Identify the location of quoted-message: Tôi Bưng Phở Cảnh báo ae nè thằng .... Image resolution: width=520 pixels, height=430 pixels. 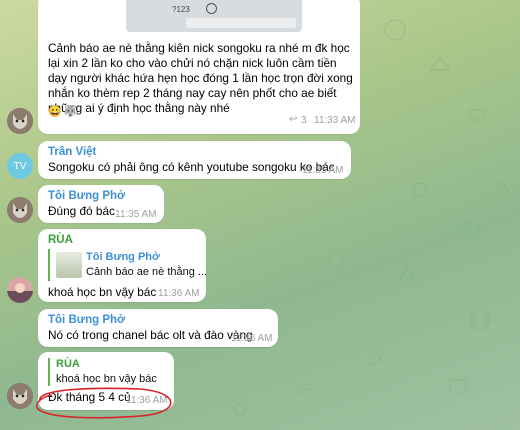
(127, 265).